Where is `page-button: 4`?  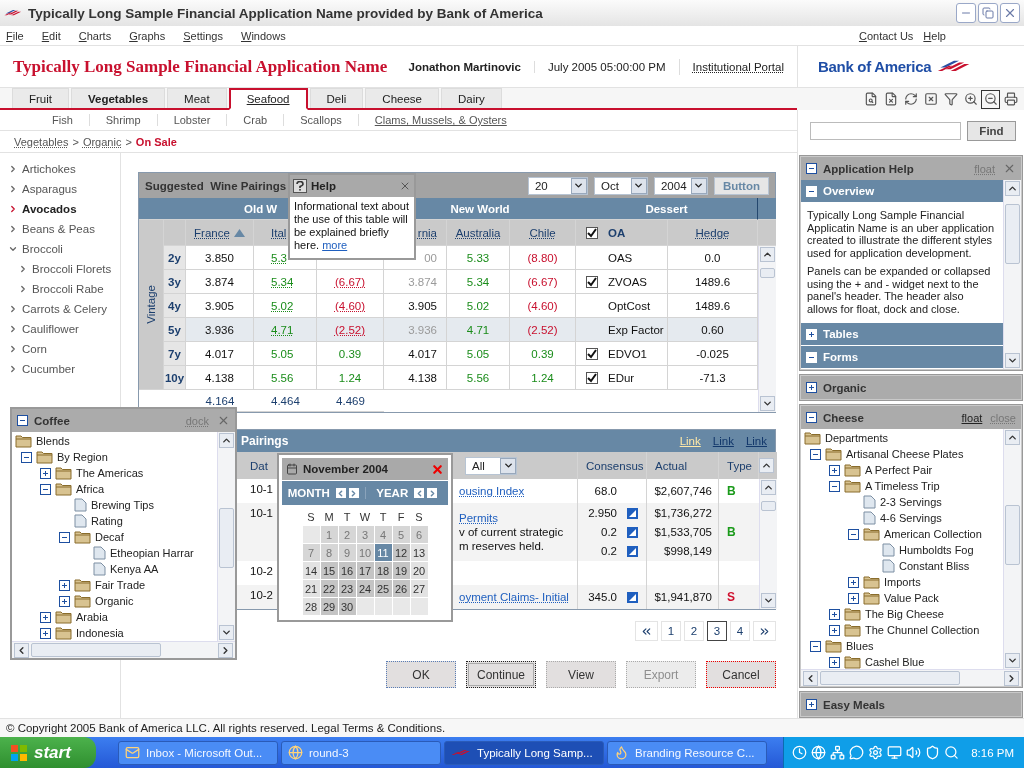 page-button: 4 is located at coordinates (740, 631).